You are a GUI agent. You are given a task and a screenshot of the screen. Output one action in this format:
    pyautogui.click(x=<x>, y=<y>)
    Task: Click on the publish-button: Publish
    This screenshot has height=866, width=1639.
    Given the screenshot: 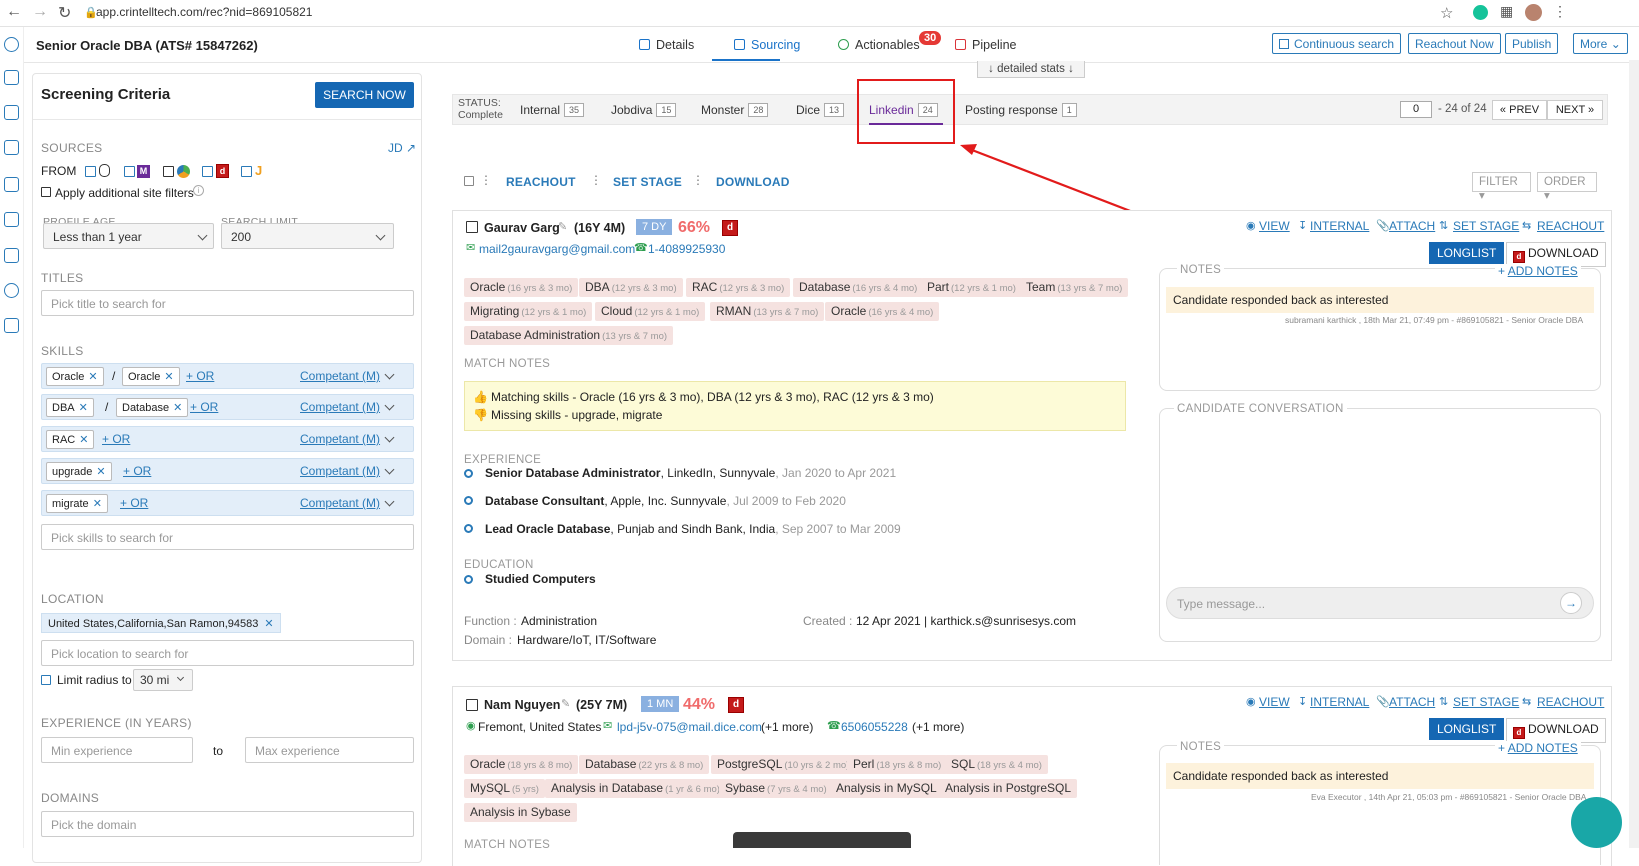 What is the action you would take?
    pyautogui.click(x=1532, y=43)
    